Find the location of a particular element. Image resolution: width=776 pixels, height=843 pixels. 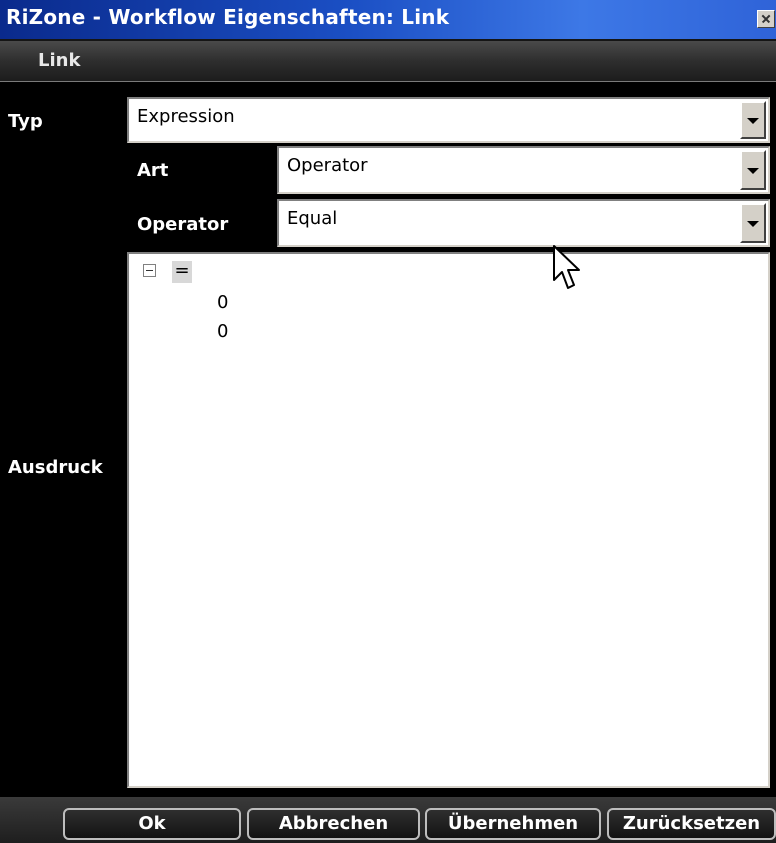

tab-link: Link is located at coordinates (59, 60).